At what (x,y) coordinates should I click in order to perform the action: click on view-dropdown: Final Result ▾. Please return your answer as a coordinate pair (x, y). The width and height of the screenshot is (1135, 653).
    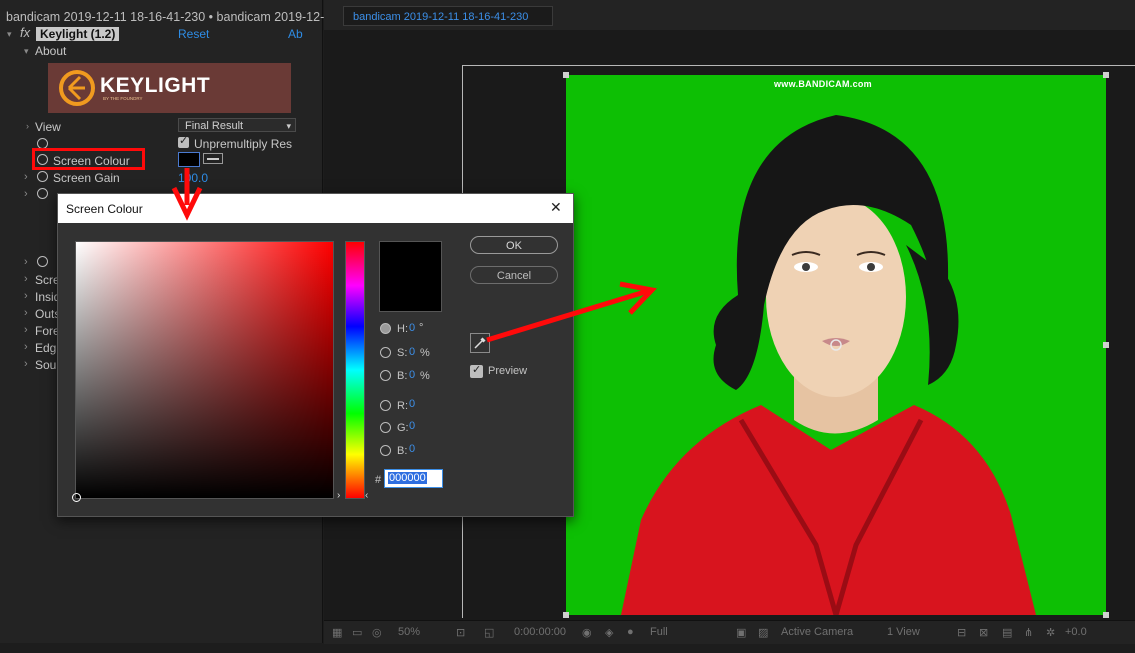
    Looking at the image, I should click on (237, 125).